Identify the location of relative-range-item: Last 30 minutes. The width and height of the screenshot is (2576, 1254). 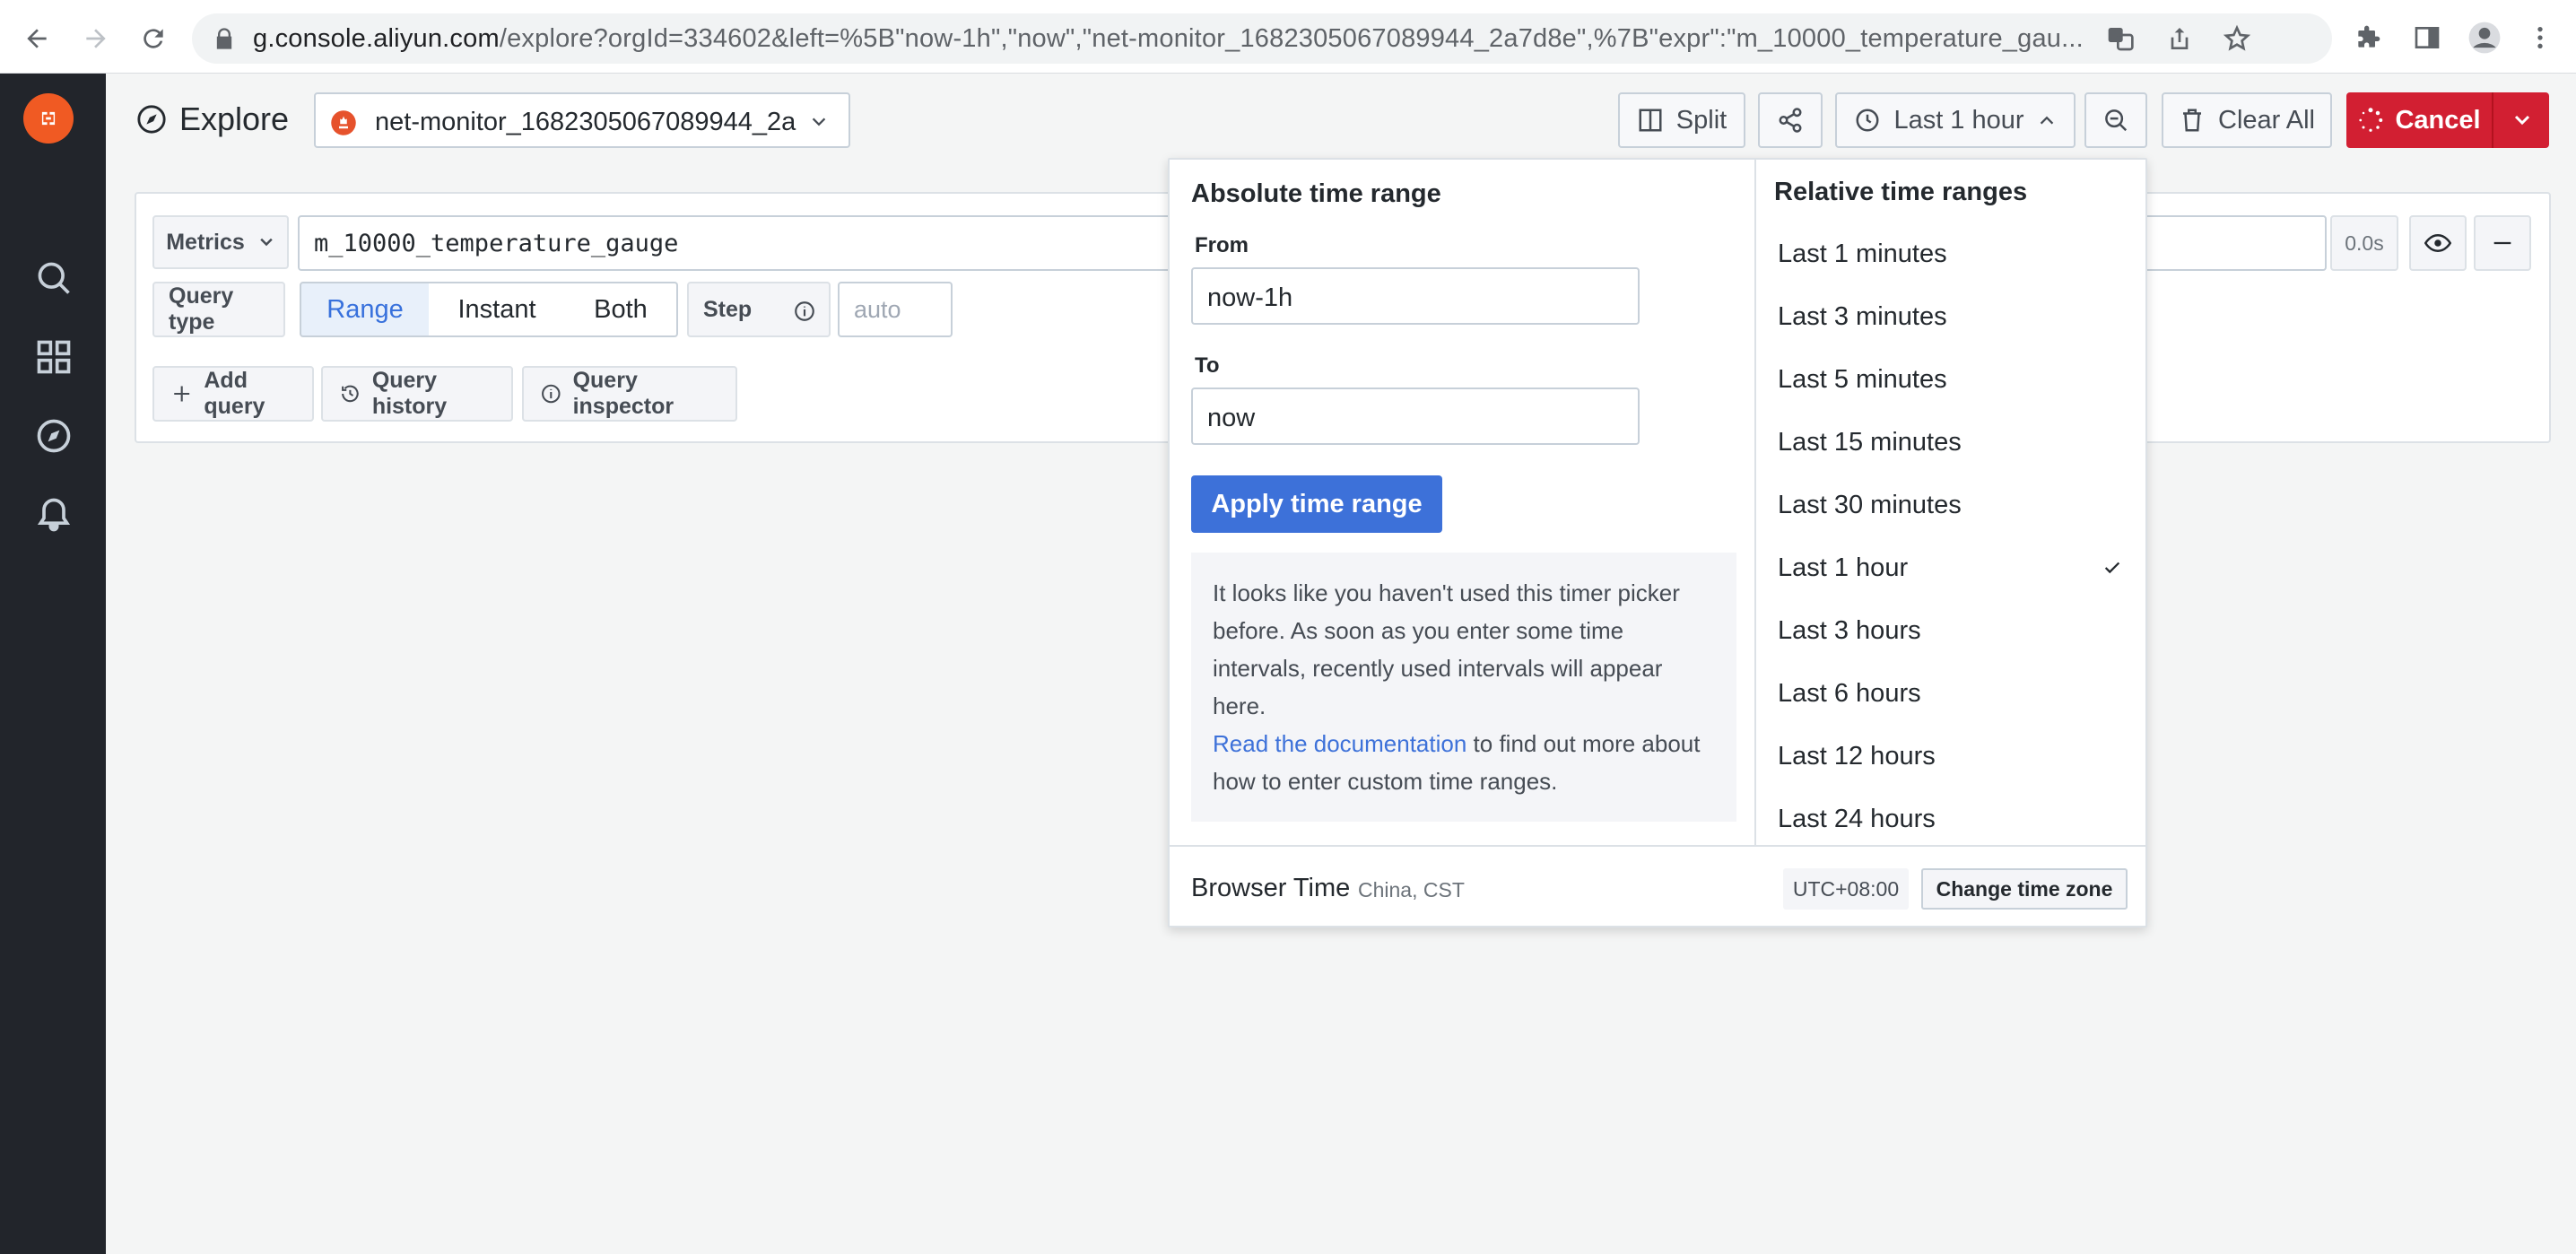
(1951, 505).